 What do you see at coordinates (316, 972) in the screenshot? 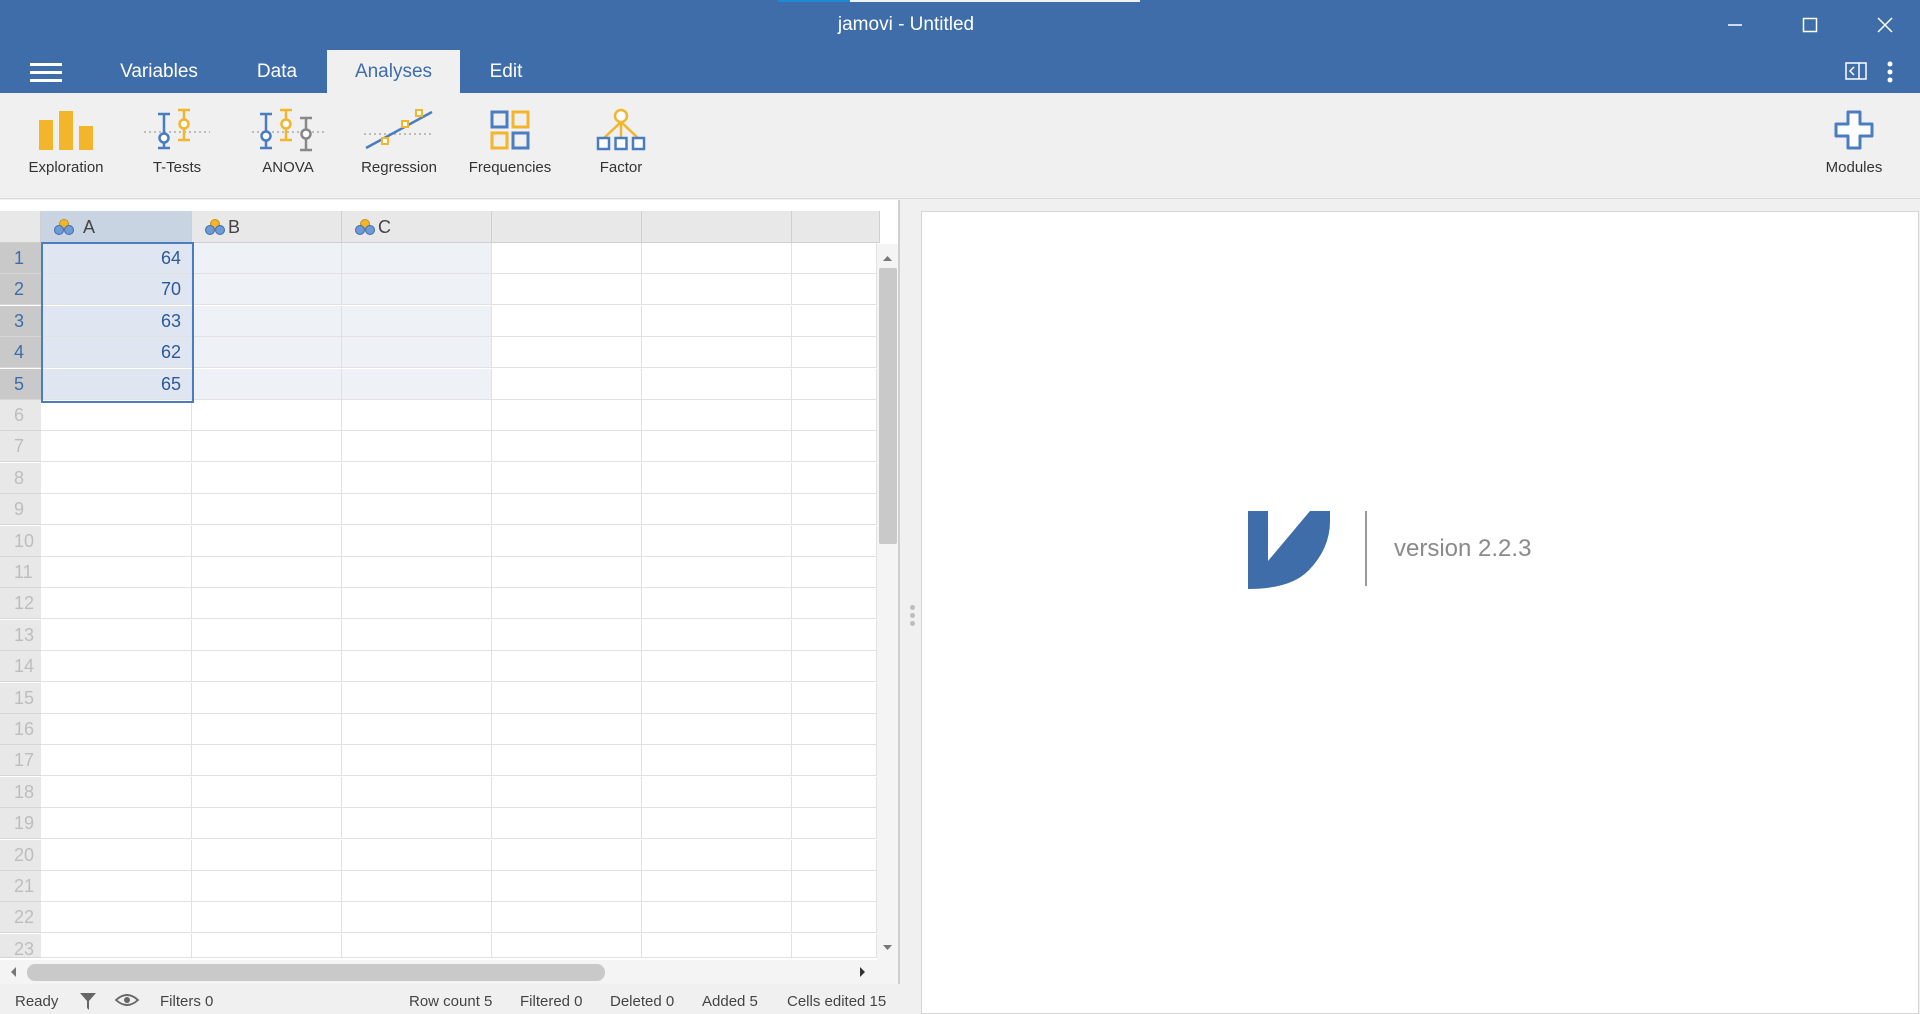
I see `horizontal-scroll-thumb` at bounding box center [316, 972].